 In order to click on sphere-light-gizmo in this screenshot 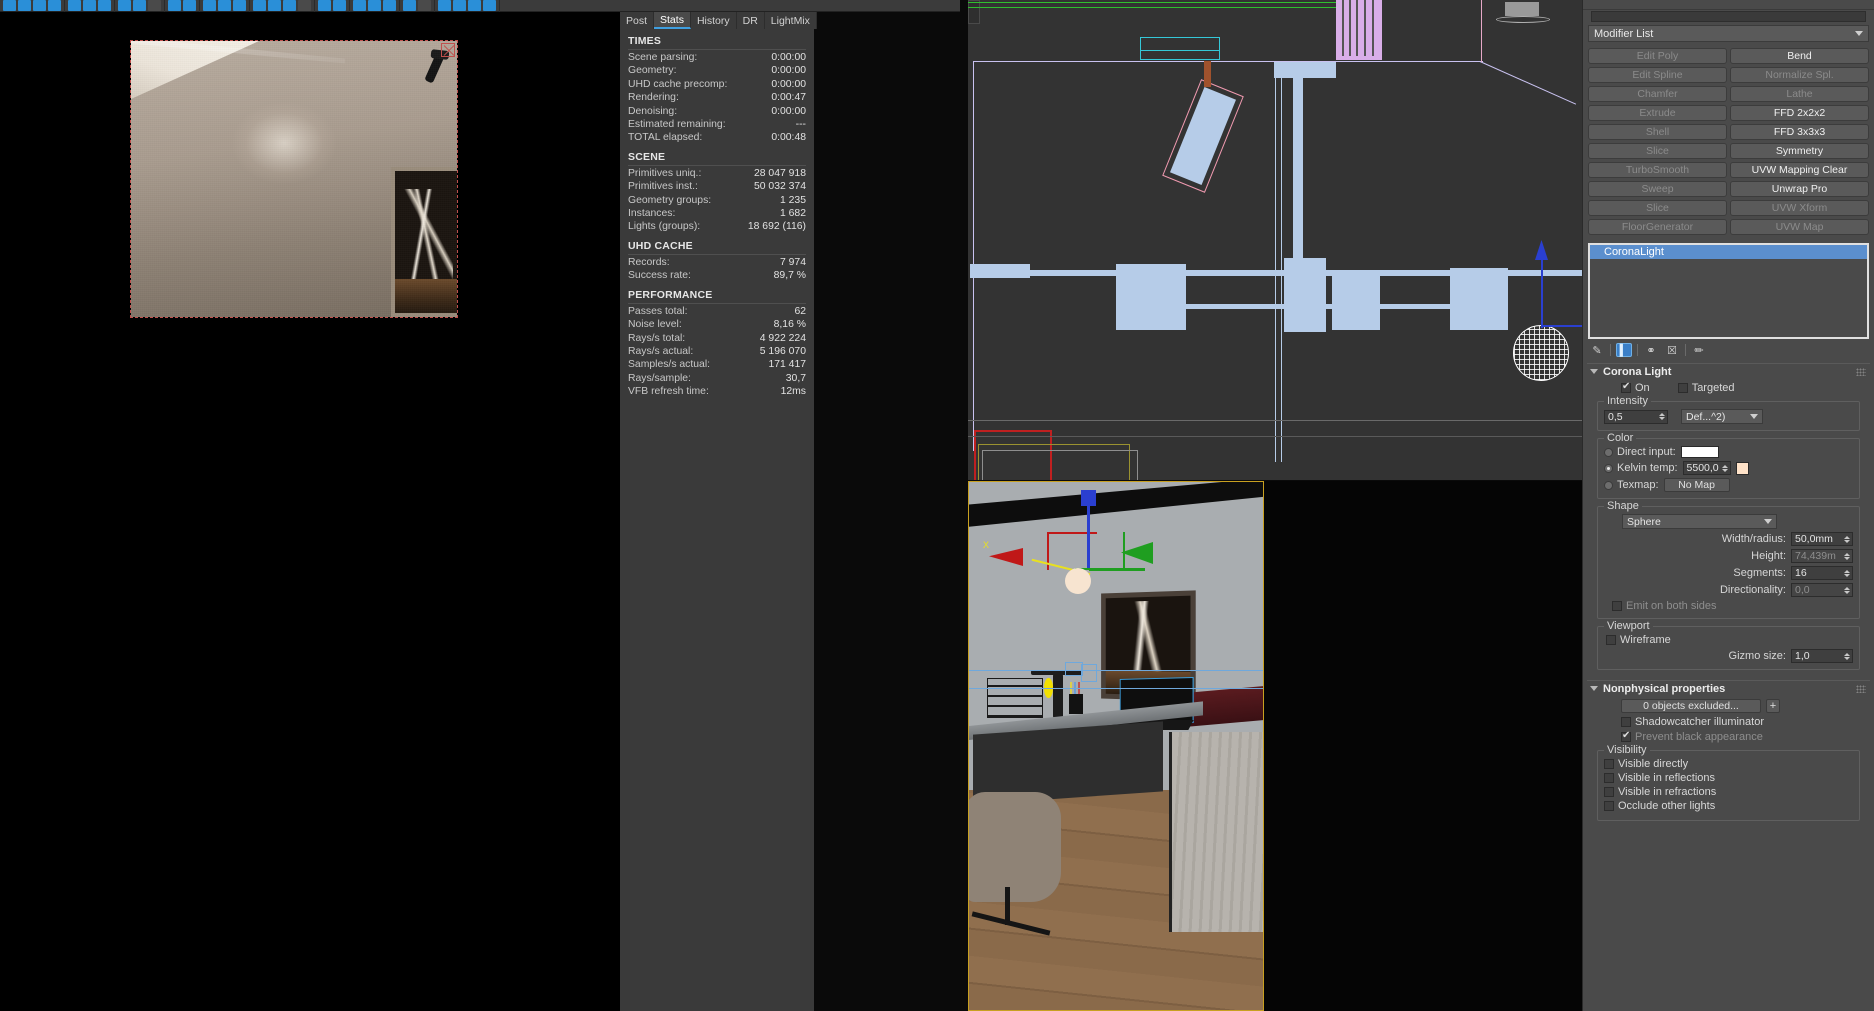, I will do `click(1541, 353)`.